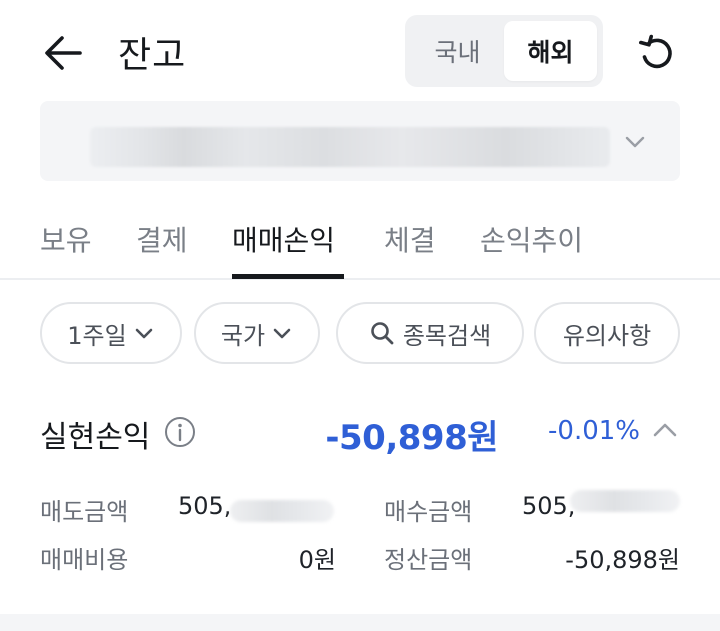 The image size is (720, 631). I want to click on settlement-row: 정산금액 -50,898원, so click(532, 560).